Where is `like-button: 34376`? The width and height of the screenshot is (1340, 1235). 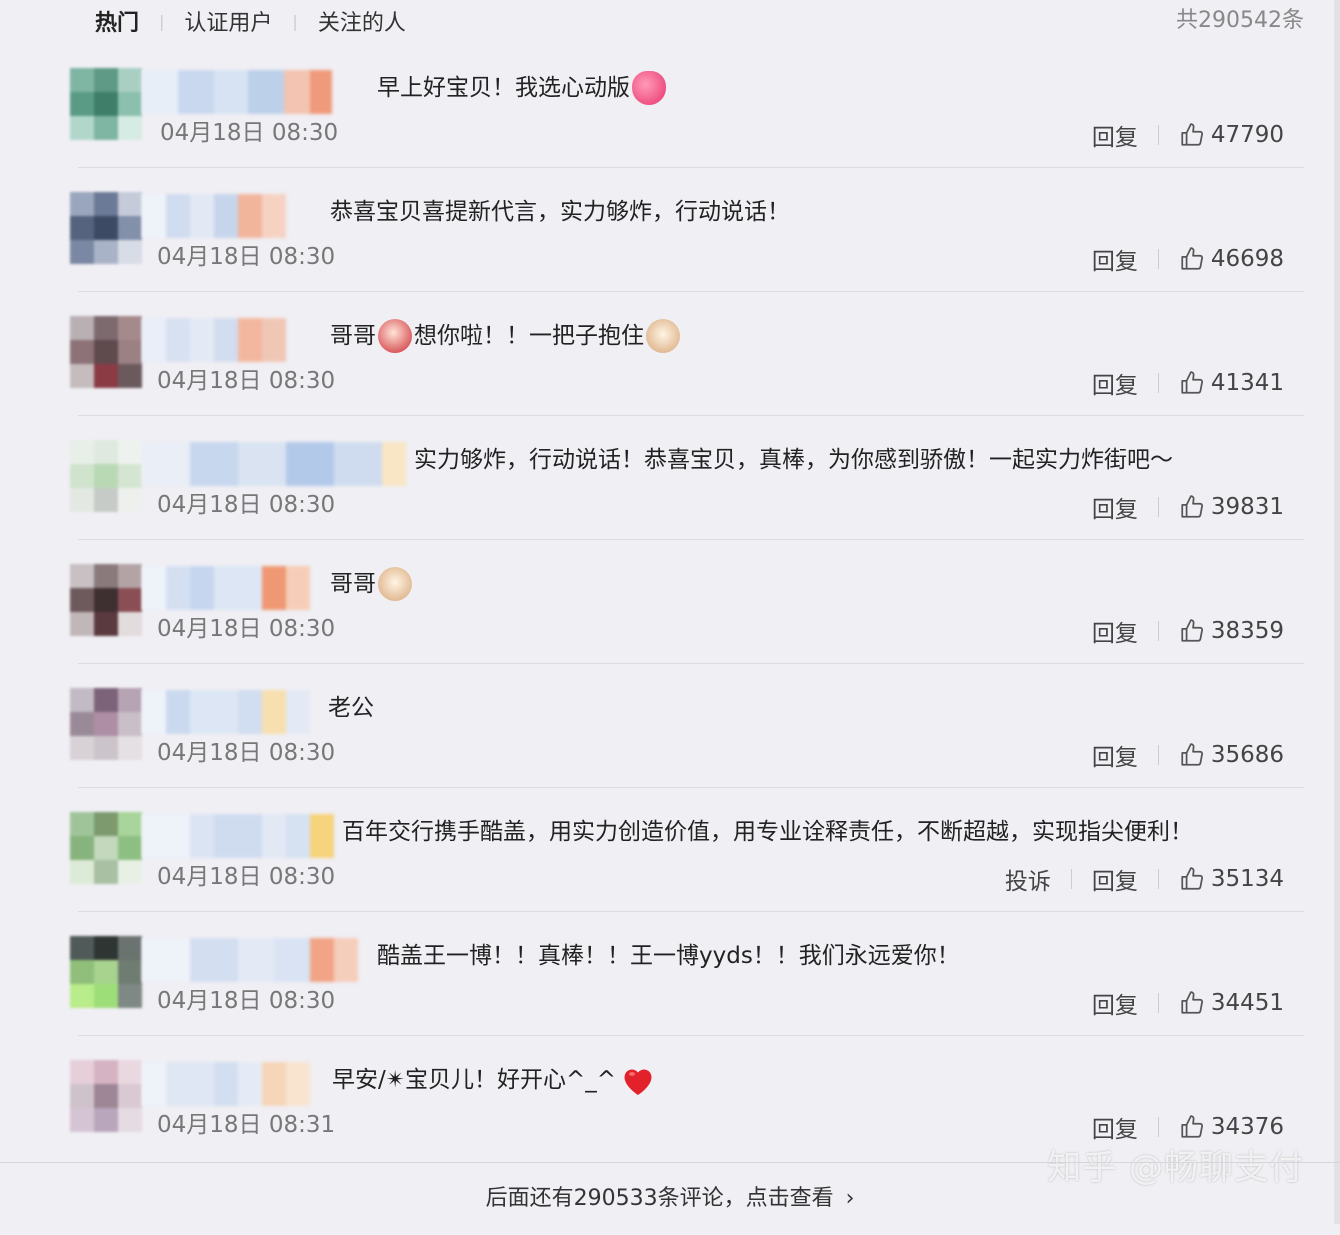 like-button: 34376 is located at coordinates (1231, 1127).